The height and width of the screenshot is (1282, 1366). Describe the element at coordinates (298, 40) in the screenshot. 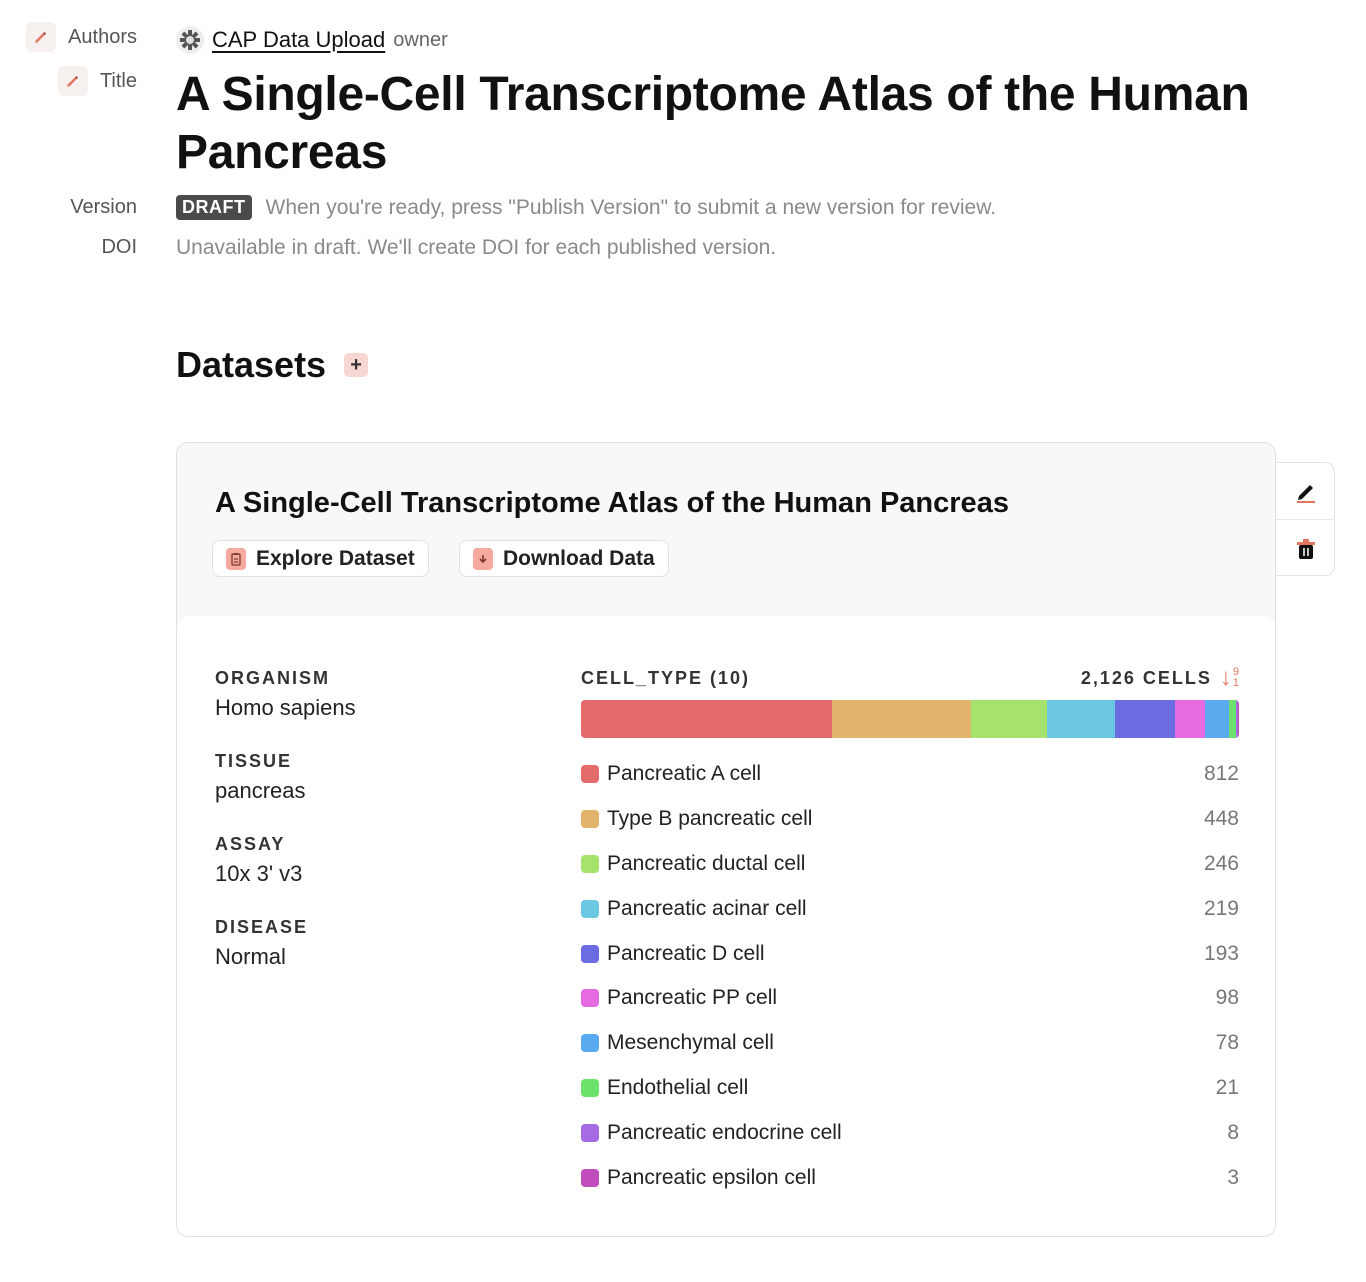

I see `owner-link: CAP Data Upload` at that location.